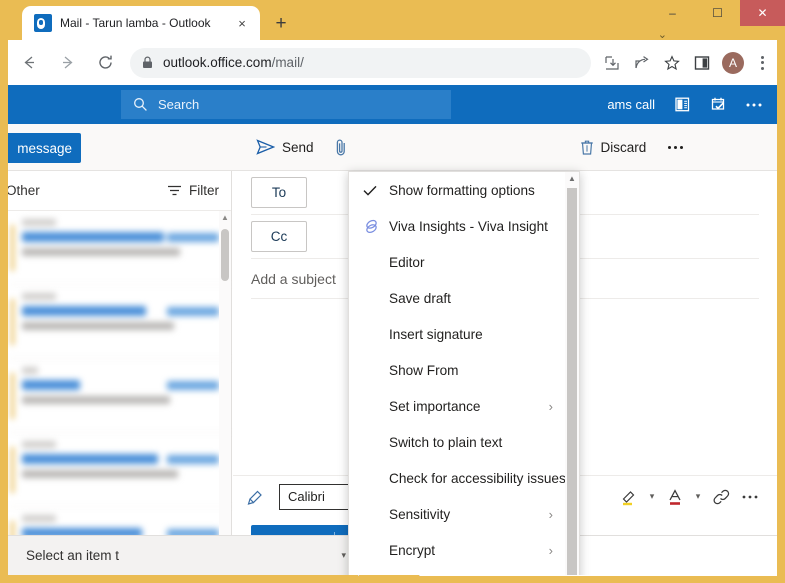 This screenshot has height=583, width=785. Describe the element at coordinates (204, 190) in the screenshot. I see `filter-label: Filter` at that location.